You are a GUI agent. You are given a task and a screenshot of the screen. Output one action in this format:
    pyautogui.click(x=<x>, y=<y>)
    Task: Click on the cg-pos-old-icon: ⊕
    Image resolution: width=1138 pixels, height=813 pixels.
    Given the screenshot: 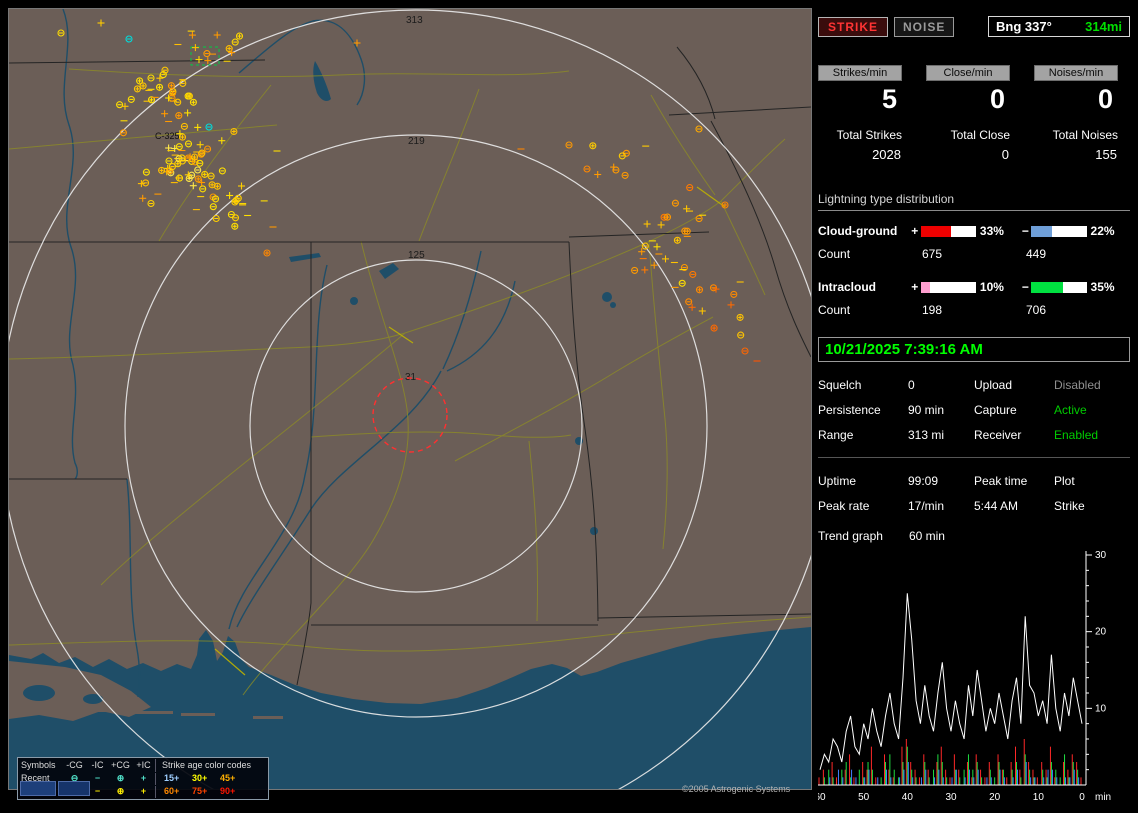 What is the action you would take?
    pyautogui.click(x=120, y=791)
    